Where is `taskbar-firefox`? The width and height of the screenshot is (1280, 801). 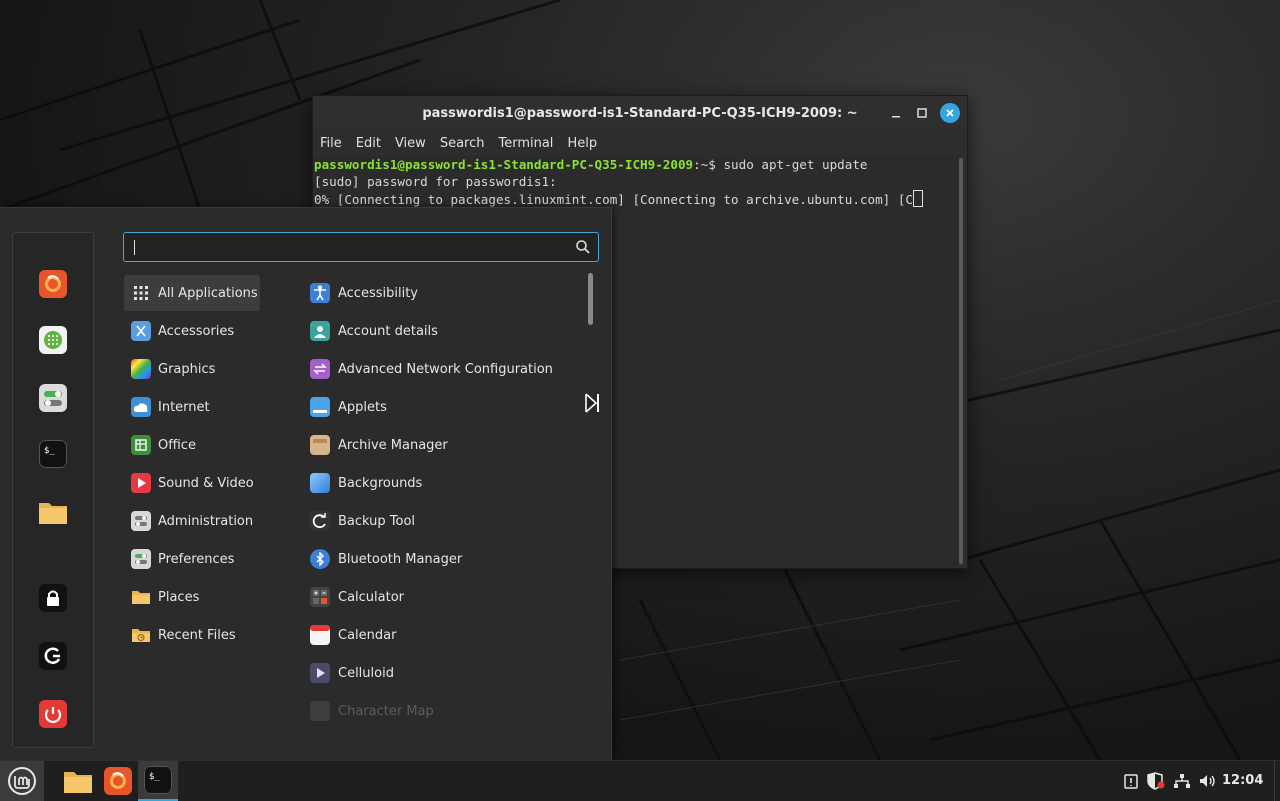 taskbar-firefox is located at coordinates (118, 781).